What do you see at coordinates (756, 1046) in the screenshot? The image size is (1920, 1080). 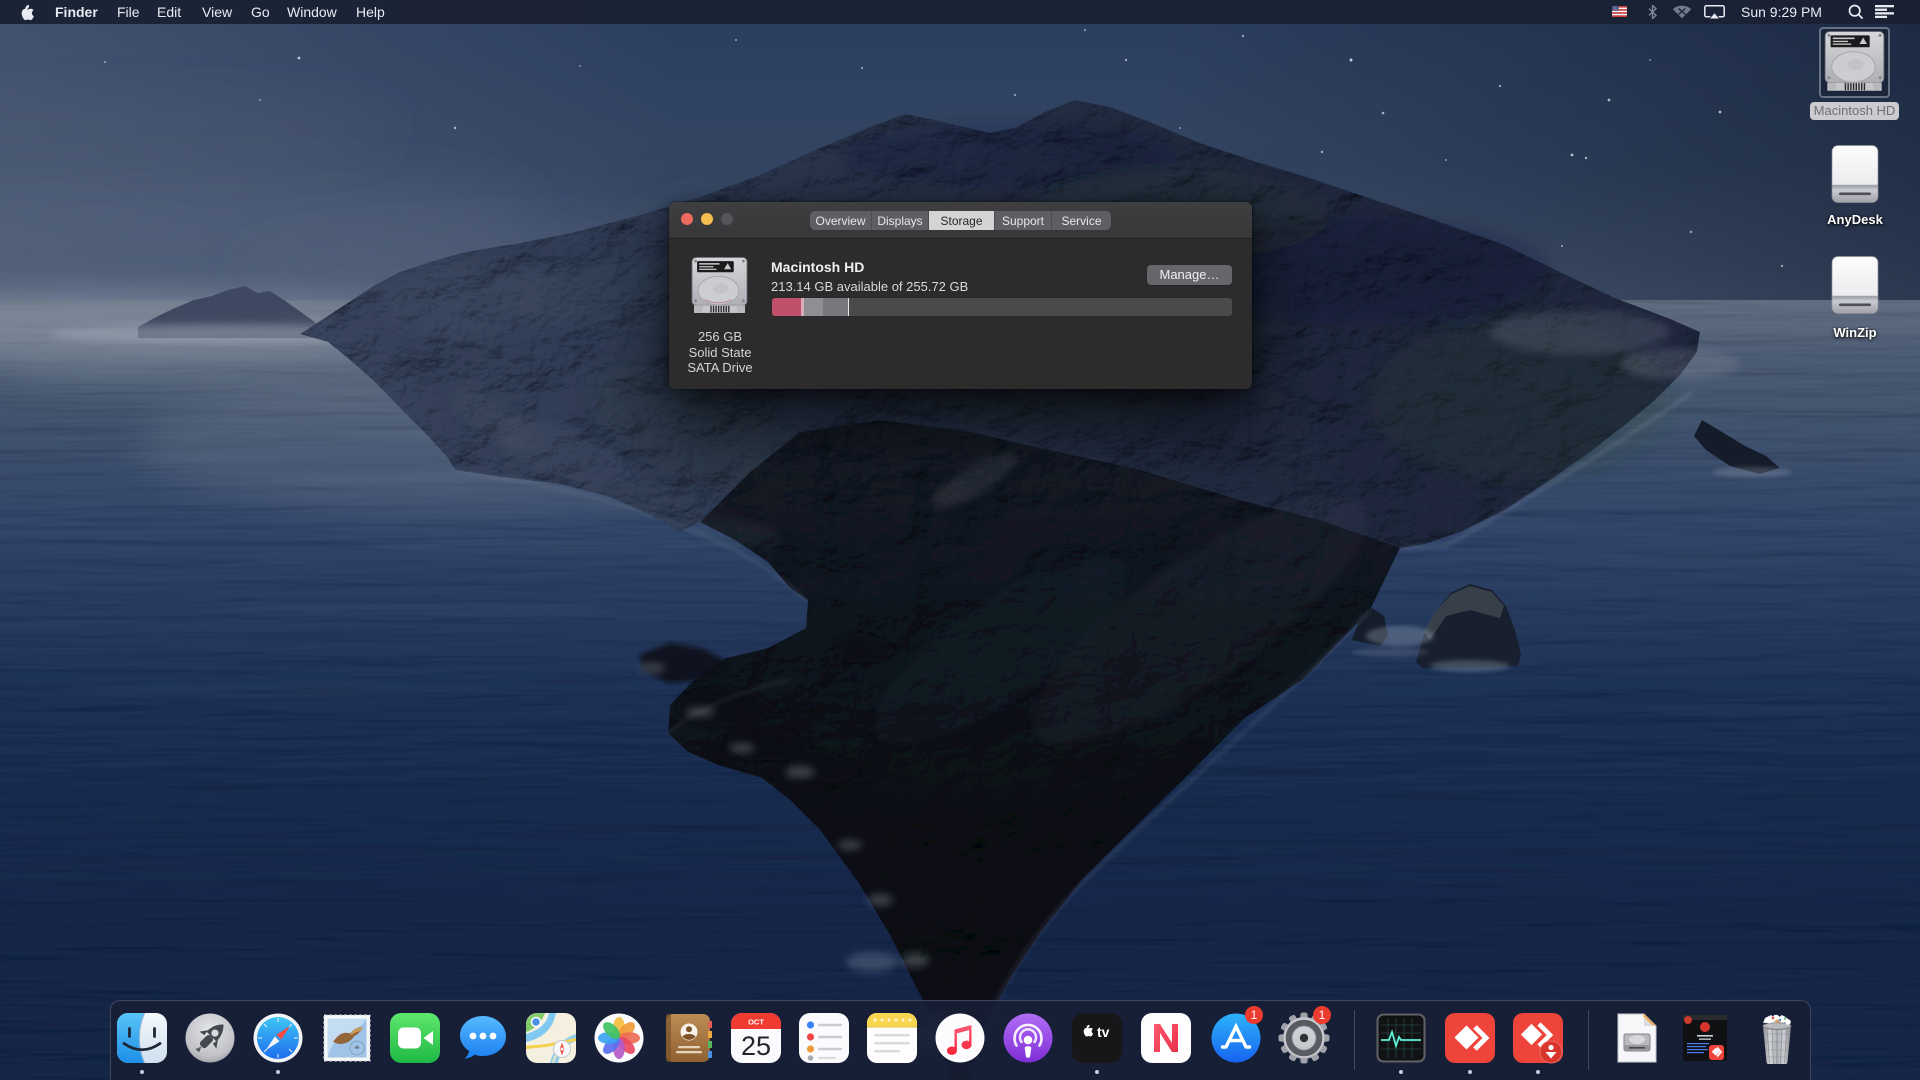 I see `svg-text: 25` at bounding box center [756, 1046].